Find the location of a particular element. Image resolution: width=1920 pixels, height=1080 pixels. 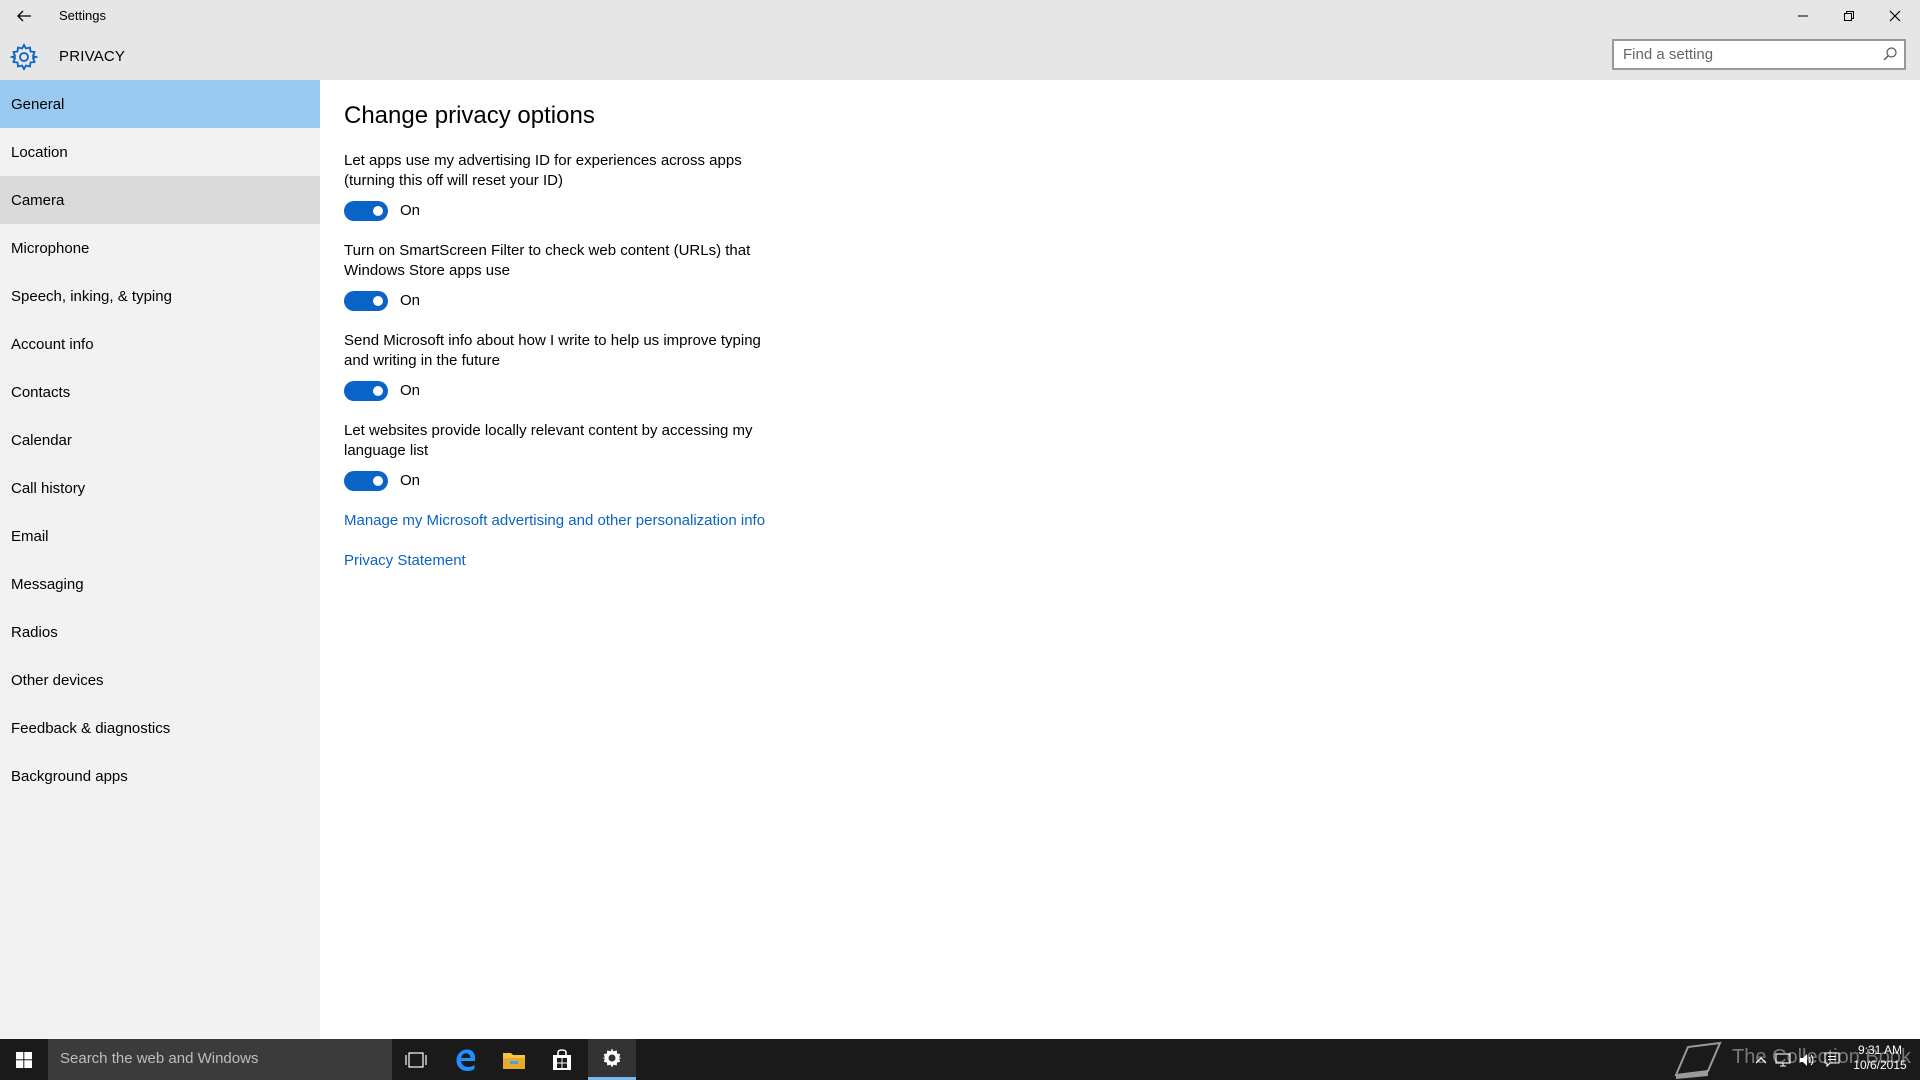

volume-button is located at coordinates (1807, 1059).